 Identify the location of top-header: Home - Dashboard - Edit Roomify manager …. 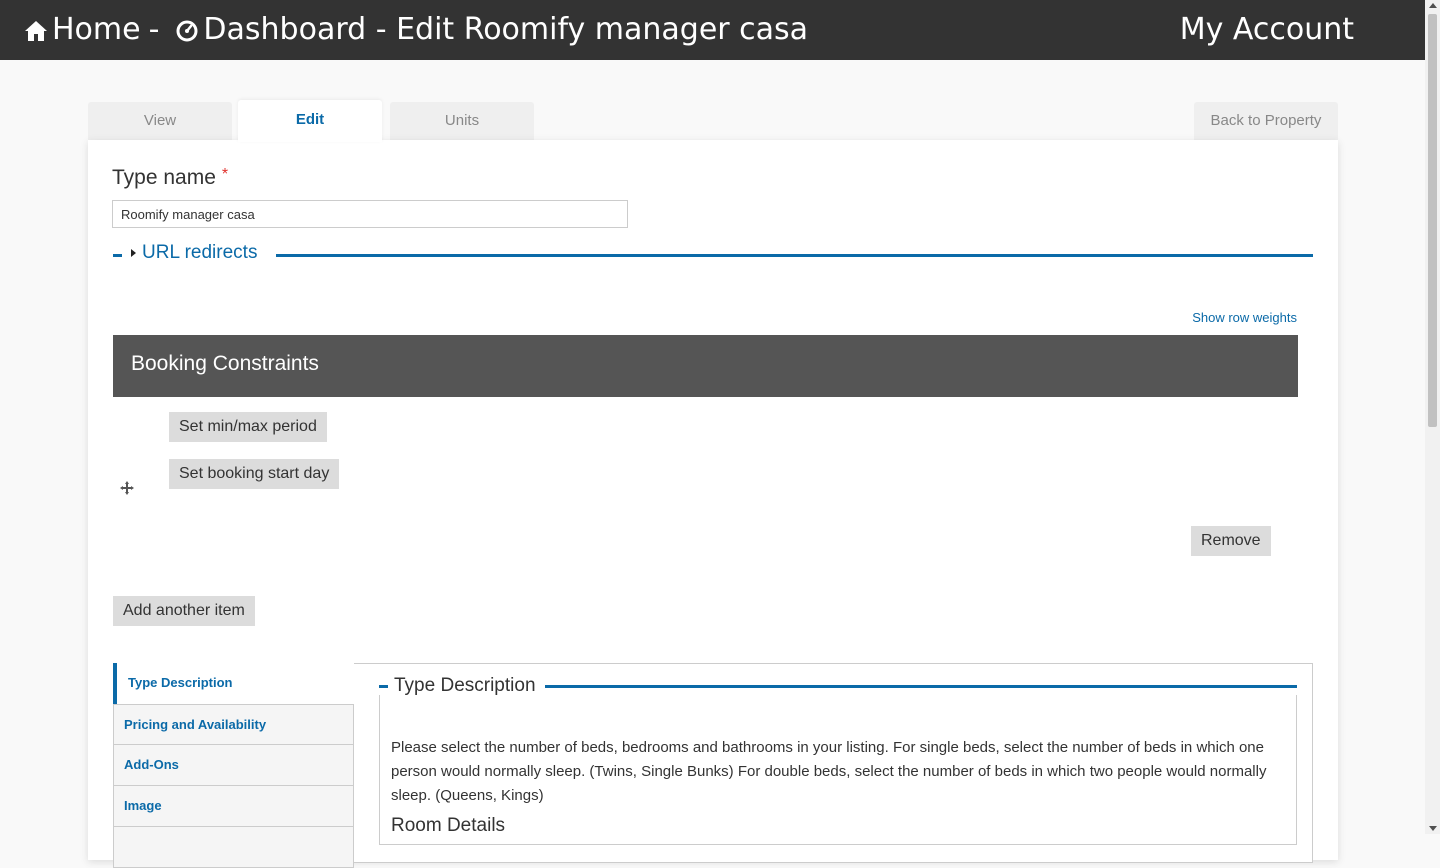
(712, 30).